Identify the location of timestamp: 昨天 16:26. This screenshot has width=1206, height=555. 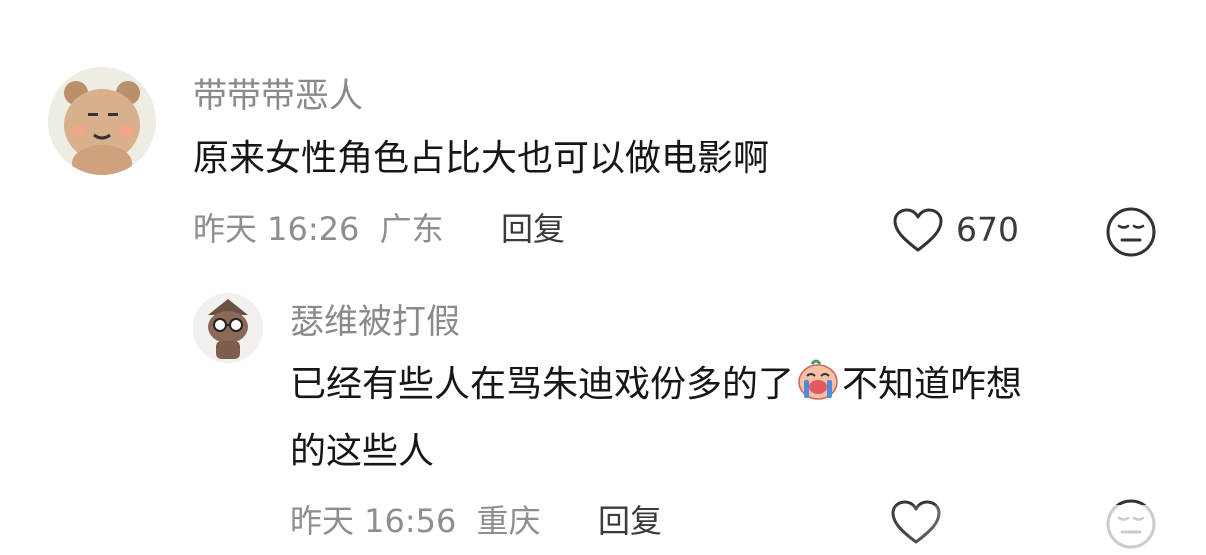
(276, 229).